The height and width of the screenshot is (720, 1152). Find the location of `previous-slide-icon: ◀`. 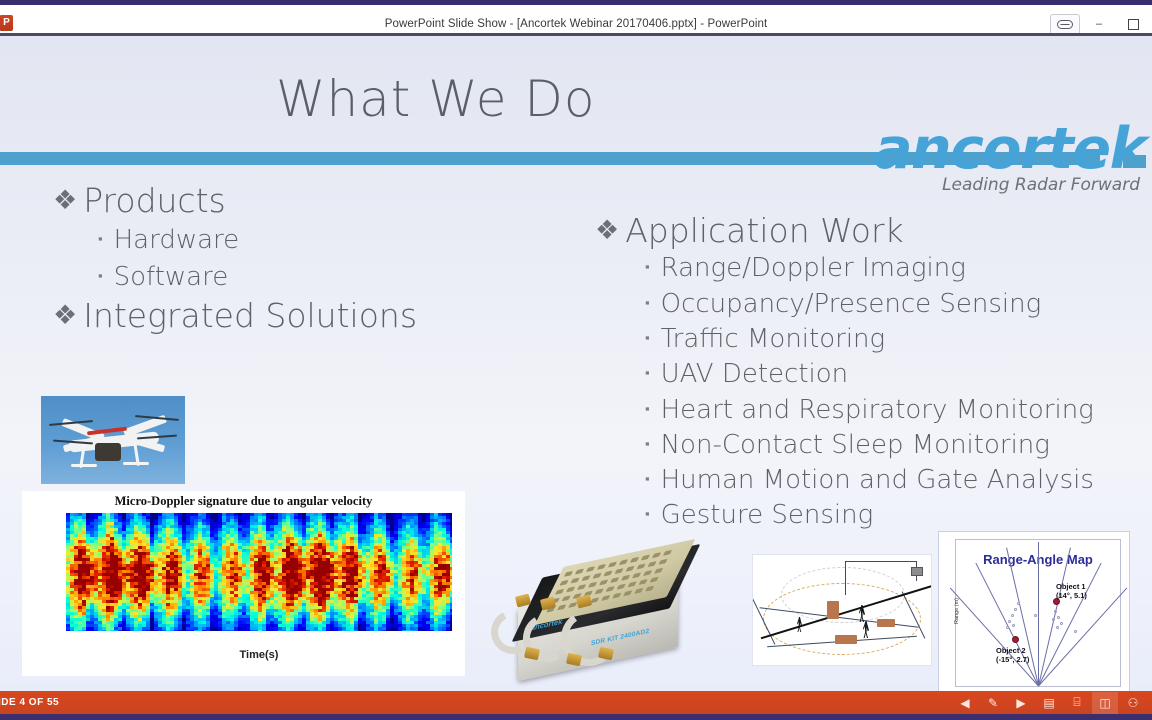

previous-slide-icon: ◀ is located at coordinates (965, 703).